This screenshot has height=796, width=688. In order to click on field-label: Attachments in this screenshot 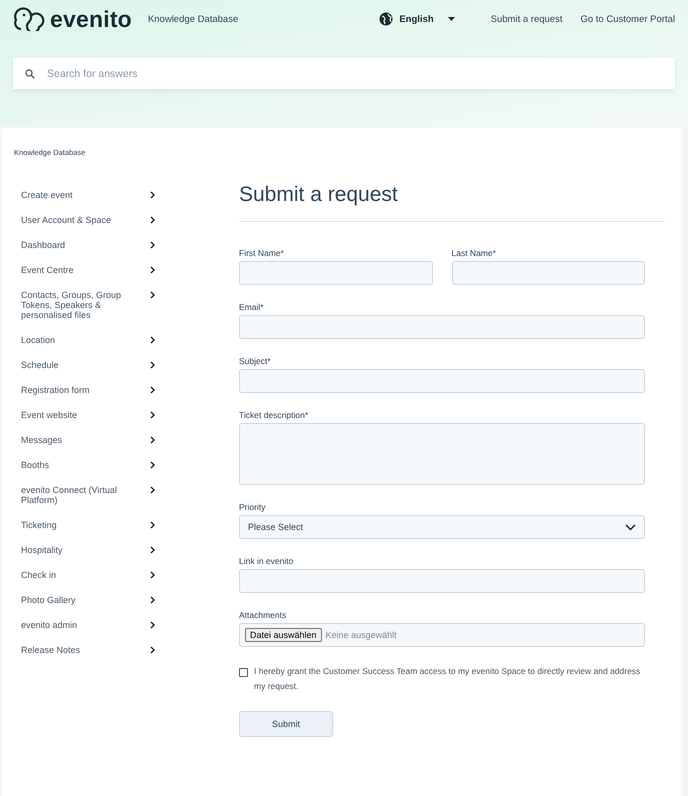, I will do `click(263, 615)`.